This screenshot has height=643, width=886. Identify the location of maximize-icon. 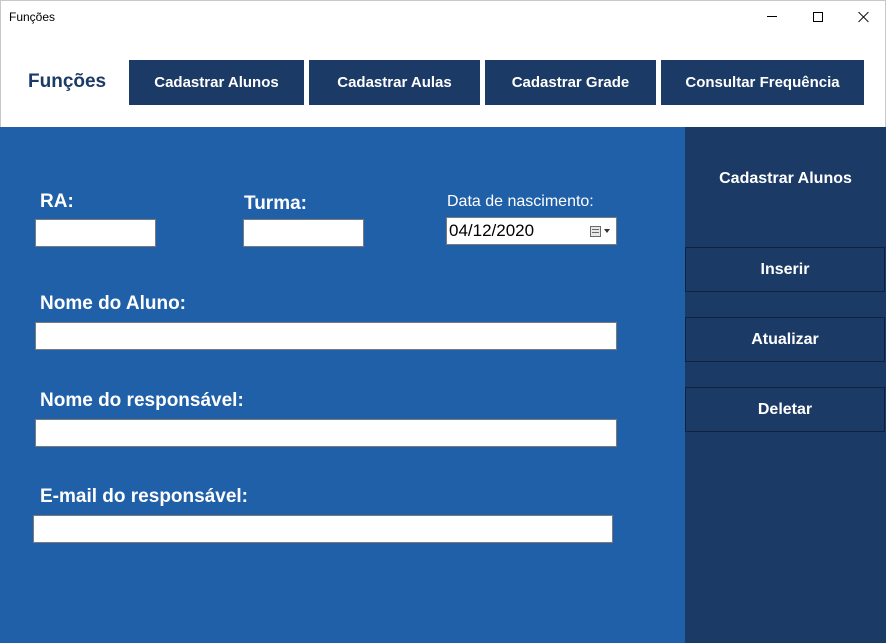
(818, 16).